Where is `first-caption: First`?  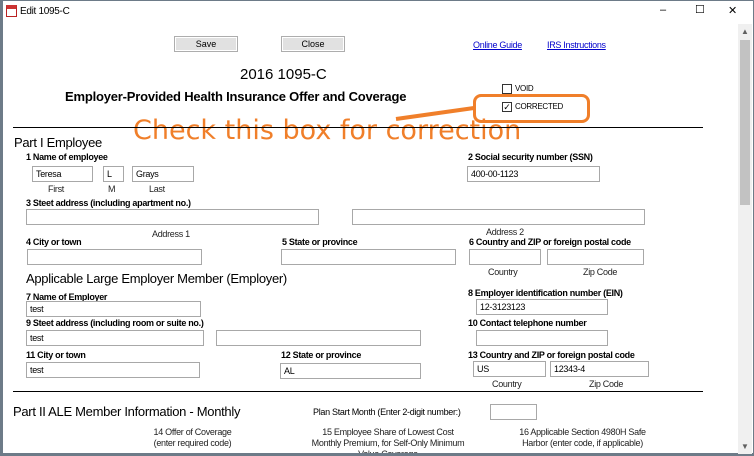 first-caption: First is located at coordinates (56, 189).